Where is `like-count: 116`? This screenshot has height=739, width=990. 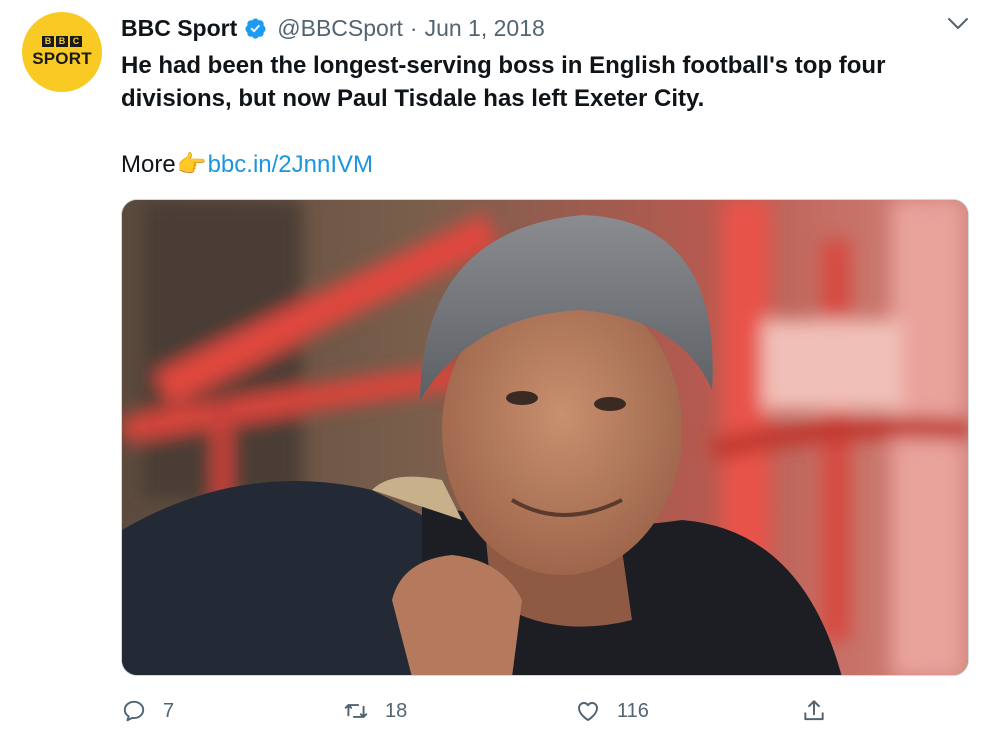 like-count: 116 is located at coordinates (633, 710).